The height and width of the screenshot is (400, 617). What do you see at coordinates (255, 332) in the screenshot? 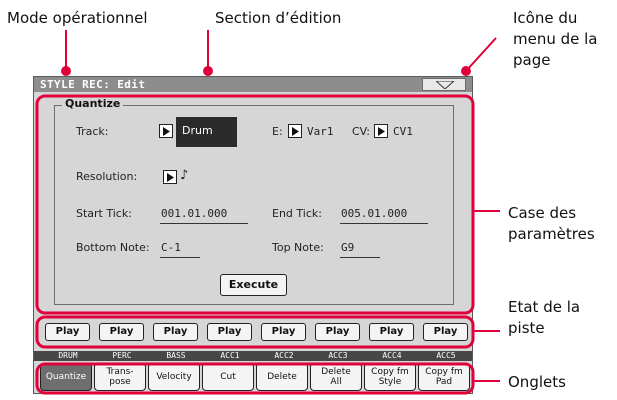
I see `track-state-highlight` at bounding box center [255, 332].